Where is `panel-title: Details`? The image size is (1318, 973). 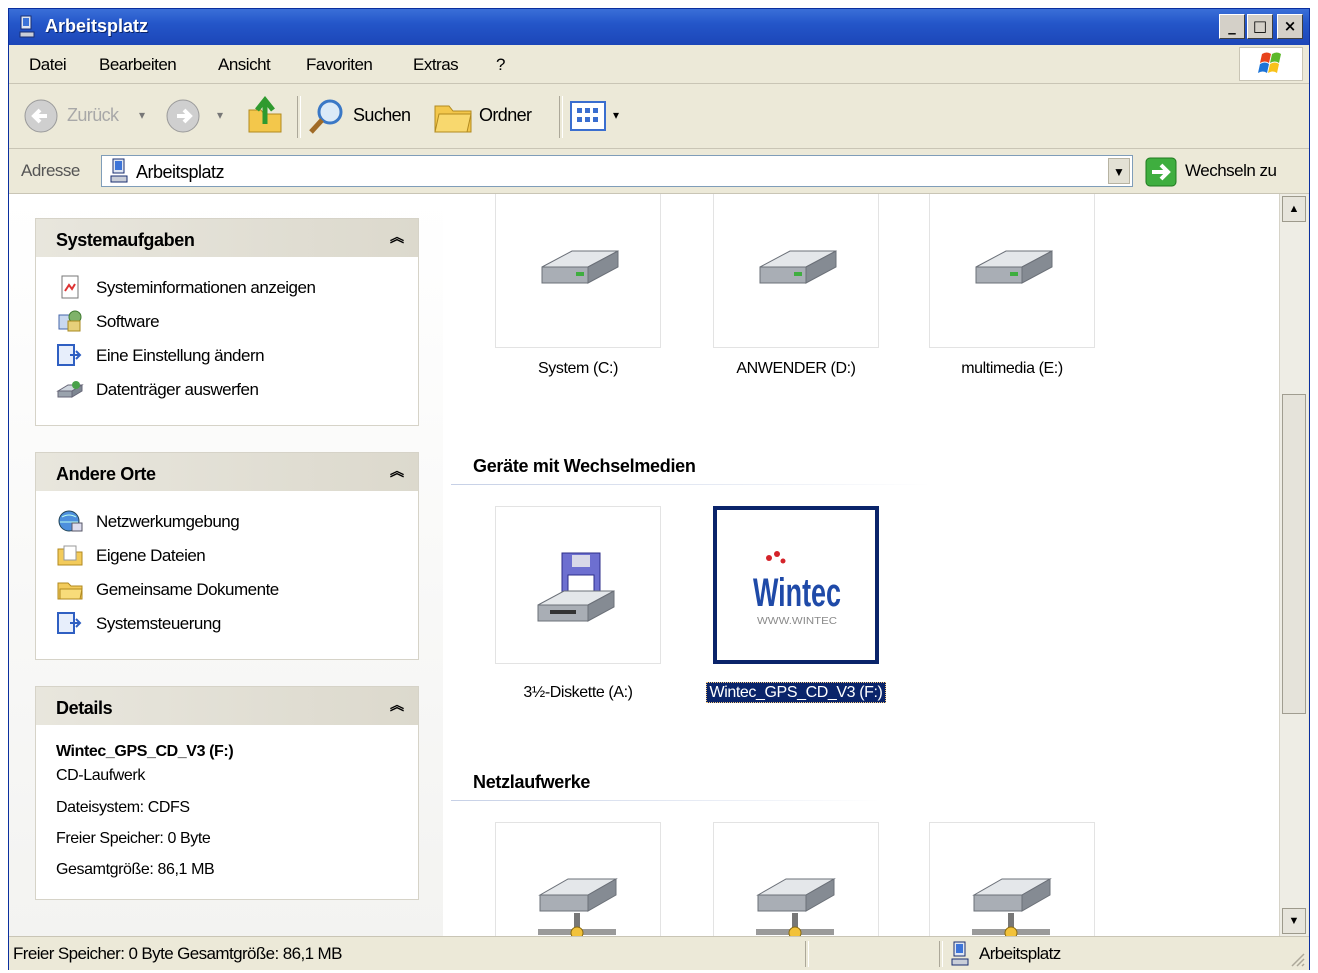
panel-title: Details is located at coordinates (84, 708).